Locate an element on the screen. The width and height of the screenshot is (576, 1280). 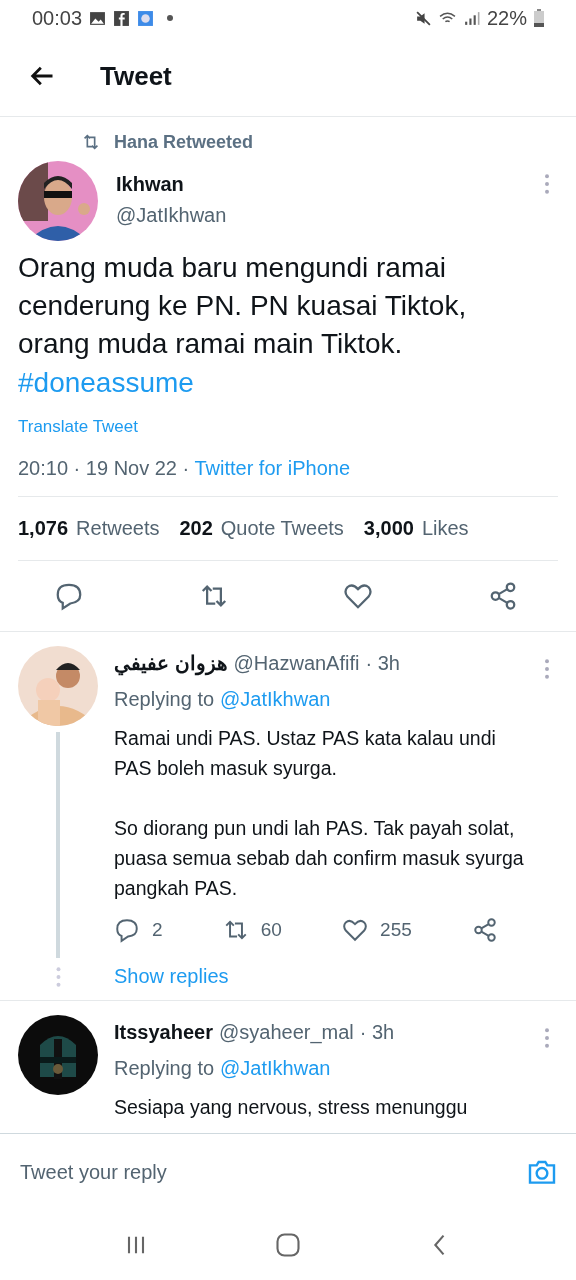
reply-text: Sesiapa yang nervous, stress menunggu is located at coordinates (291, 1107).